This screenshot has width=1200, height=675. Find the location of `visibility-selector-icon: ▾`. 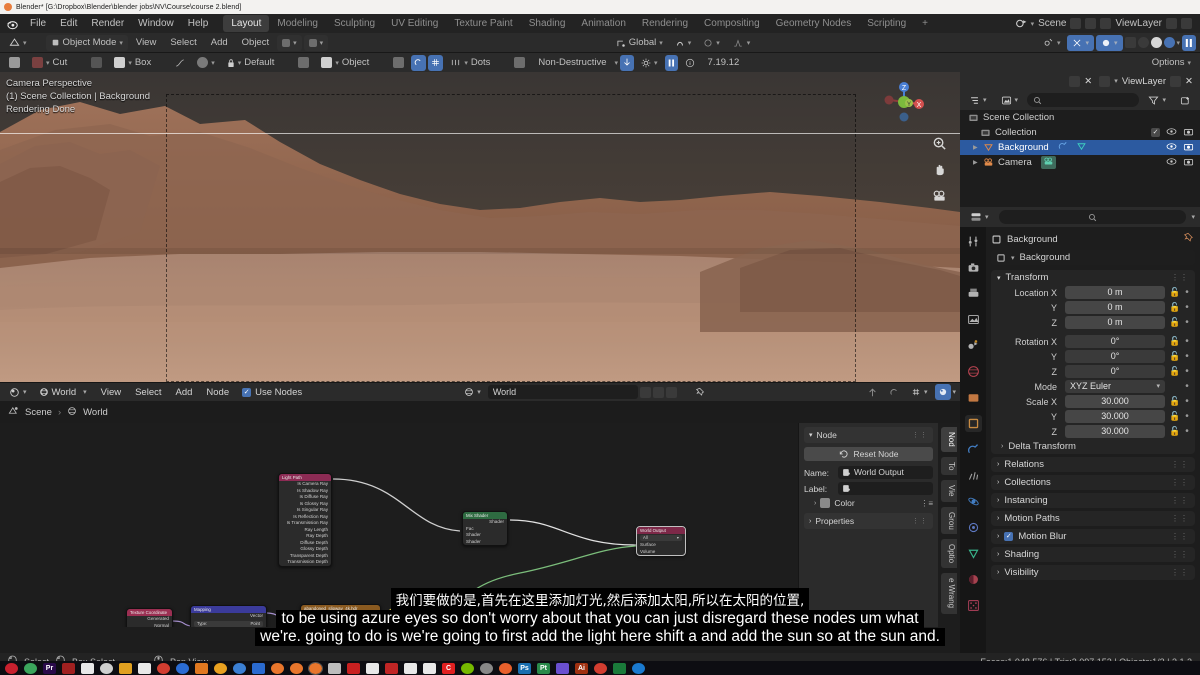

visibility-selector-icon: ▾ is located at coordinates (1052, 43).